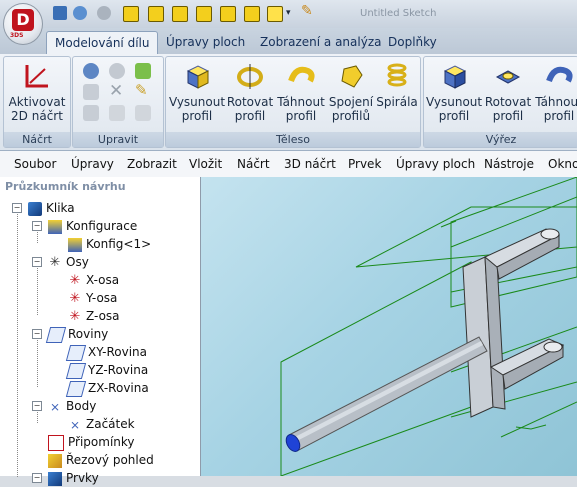 Image resolution: width=577 pixels, height=487 pixels. I want to click on app-logo-letter: D, so click(23, 20).